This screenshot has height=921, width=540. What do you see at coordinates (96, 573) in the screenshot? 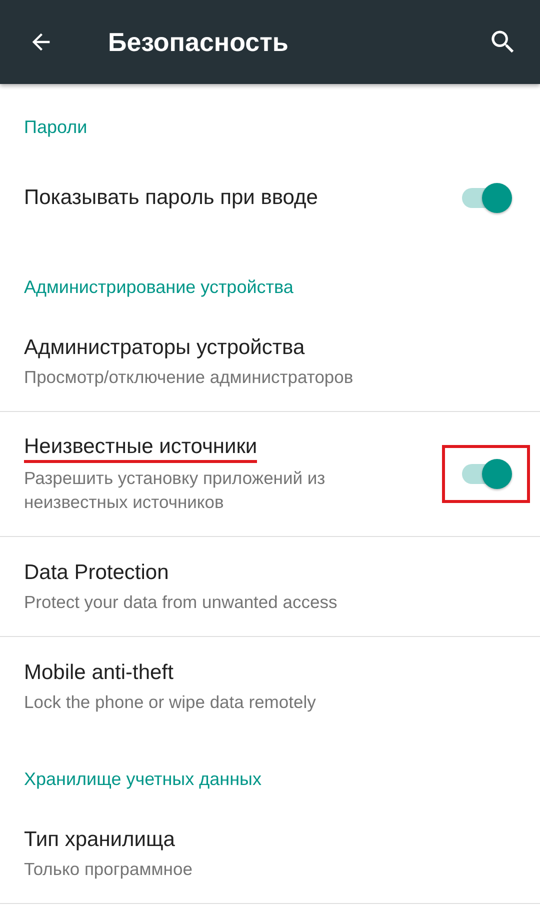
I see `setting-title: Data Protection` at bounding box center [96, 573].